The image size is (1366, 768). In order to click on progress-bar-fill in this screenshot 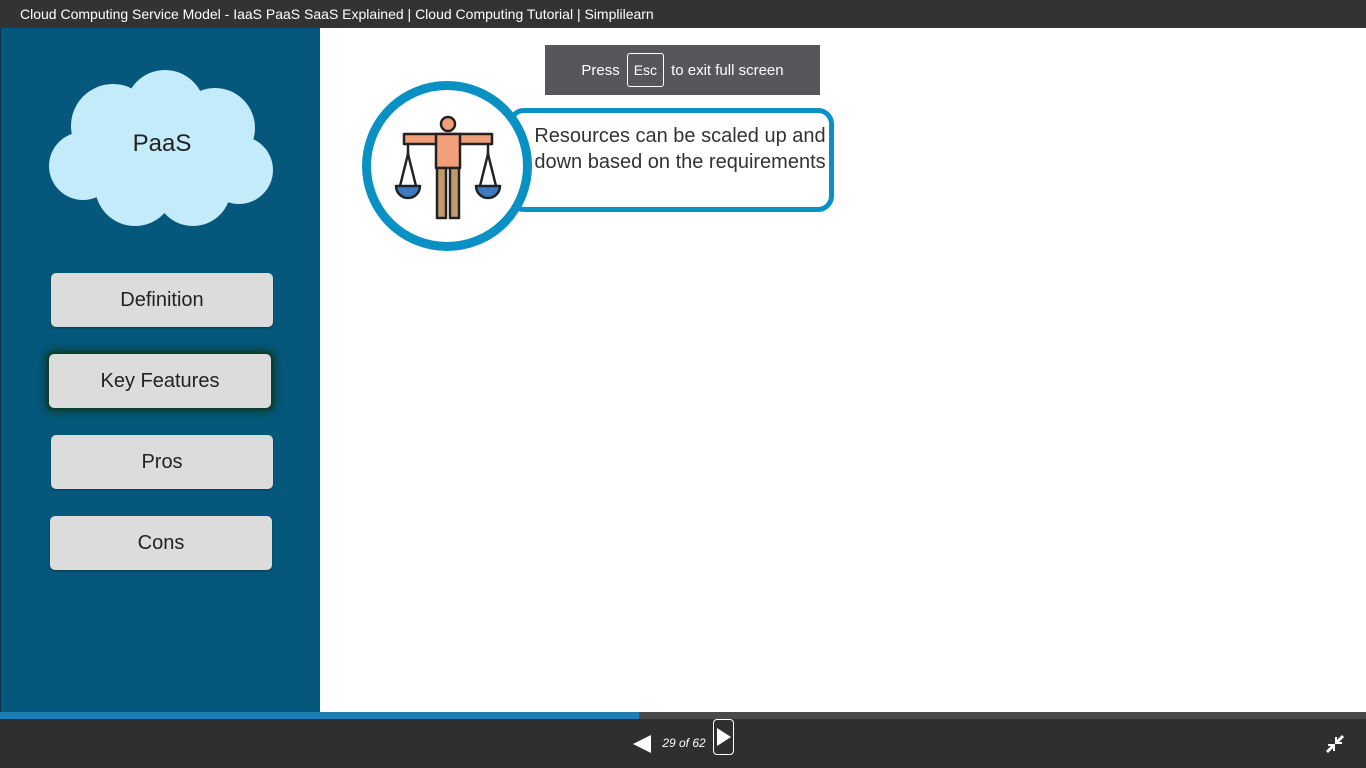, I will do `click(320, 715)`.